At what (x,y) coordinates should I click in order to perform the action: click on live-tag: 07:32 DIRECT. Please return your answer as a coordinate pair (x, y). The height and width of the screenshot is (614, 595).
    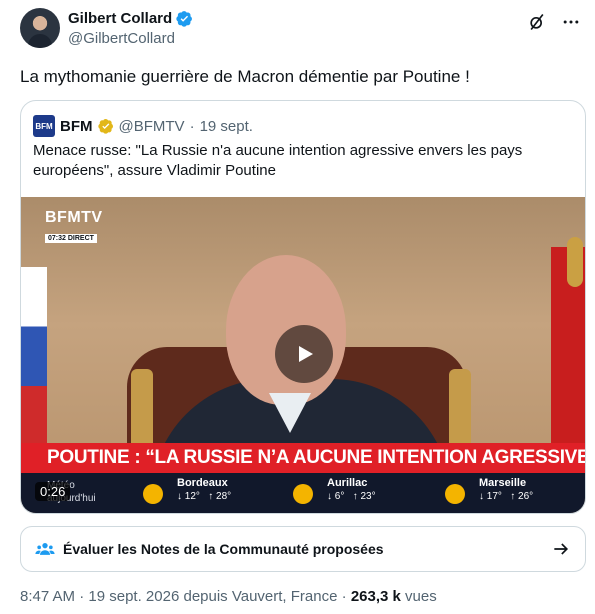
    Looking at the image, I should click on (71, 238).